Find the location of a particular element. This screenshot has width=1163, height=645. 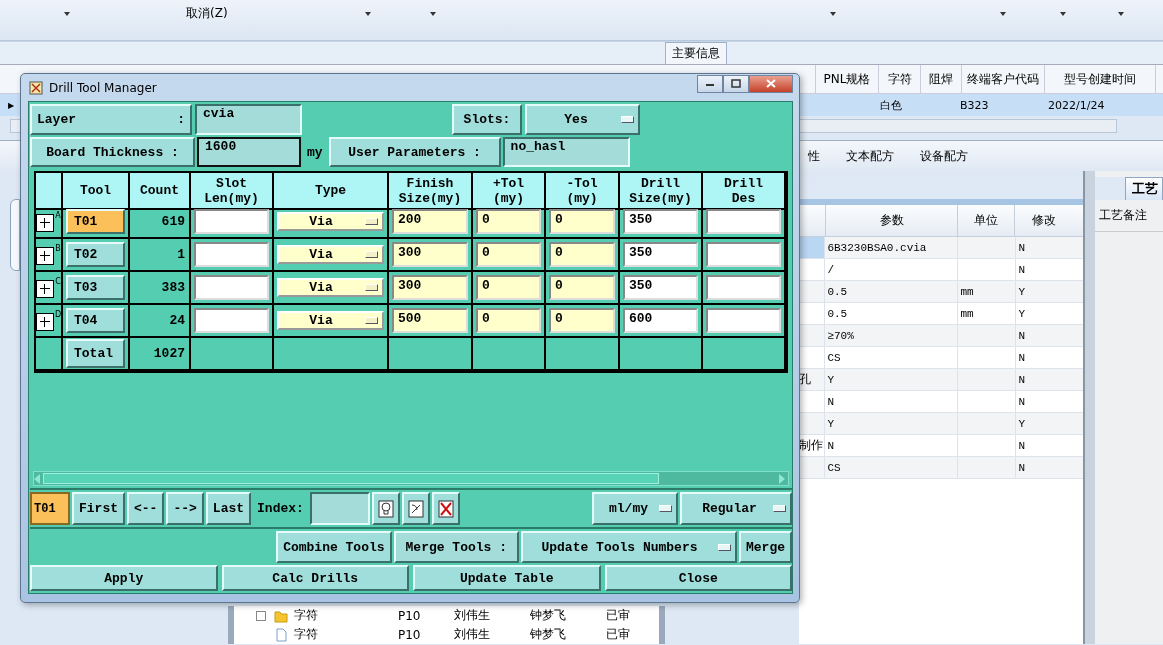

tab: 设备配方 is located at coordinates (944, 156).